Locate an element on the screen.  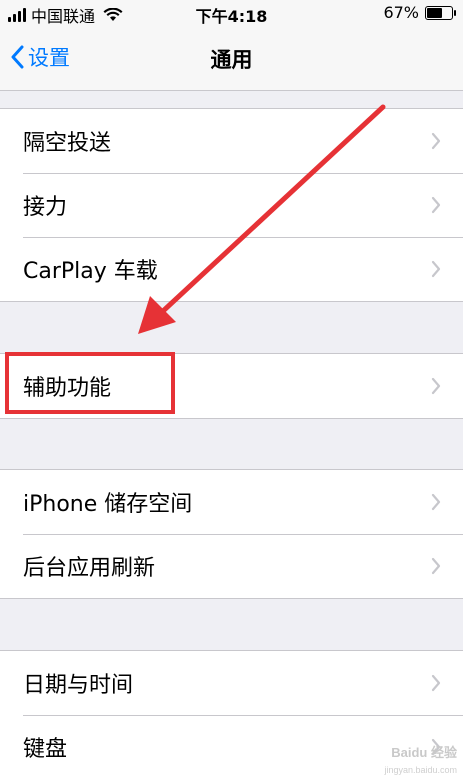
status-bar: 中国联通 下午4:18 67% is located at coordinates (231, 13).